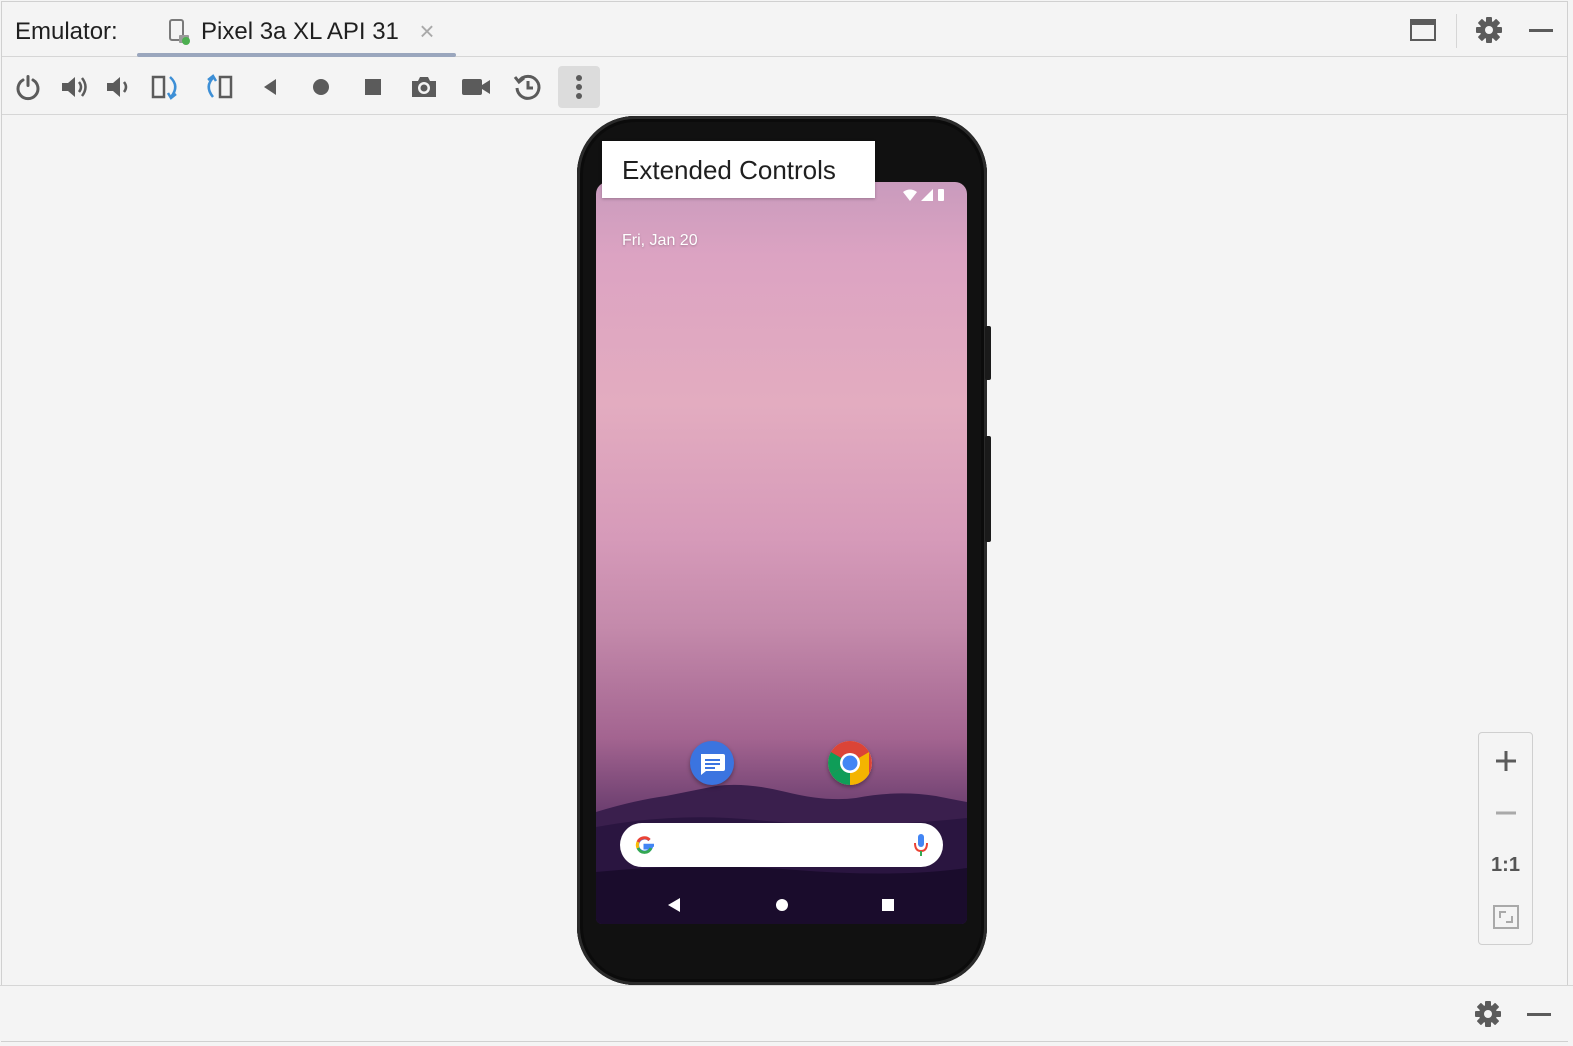 The image size is (1573, 1046). Describe the element at coordinates (786, 1013) in the screenshot. I see `bottom-tool-bar` at that location.